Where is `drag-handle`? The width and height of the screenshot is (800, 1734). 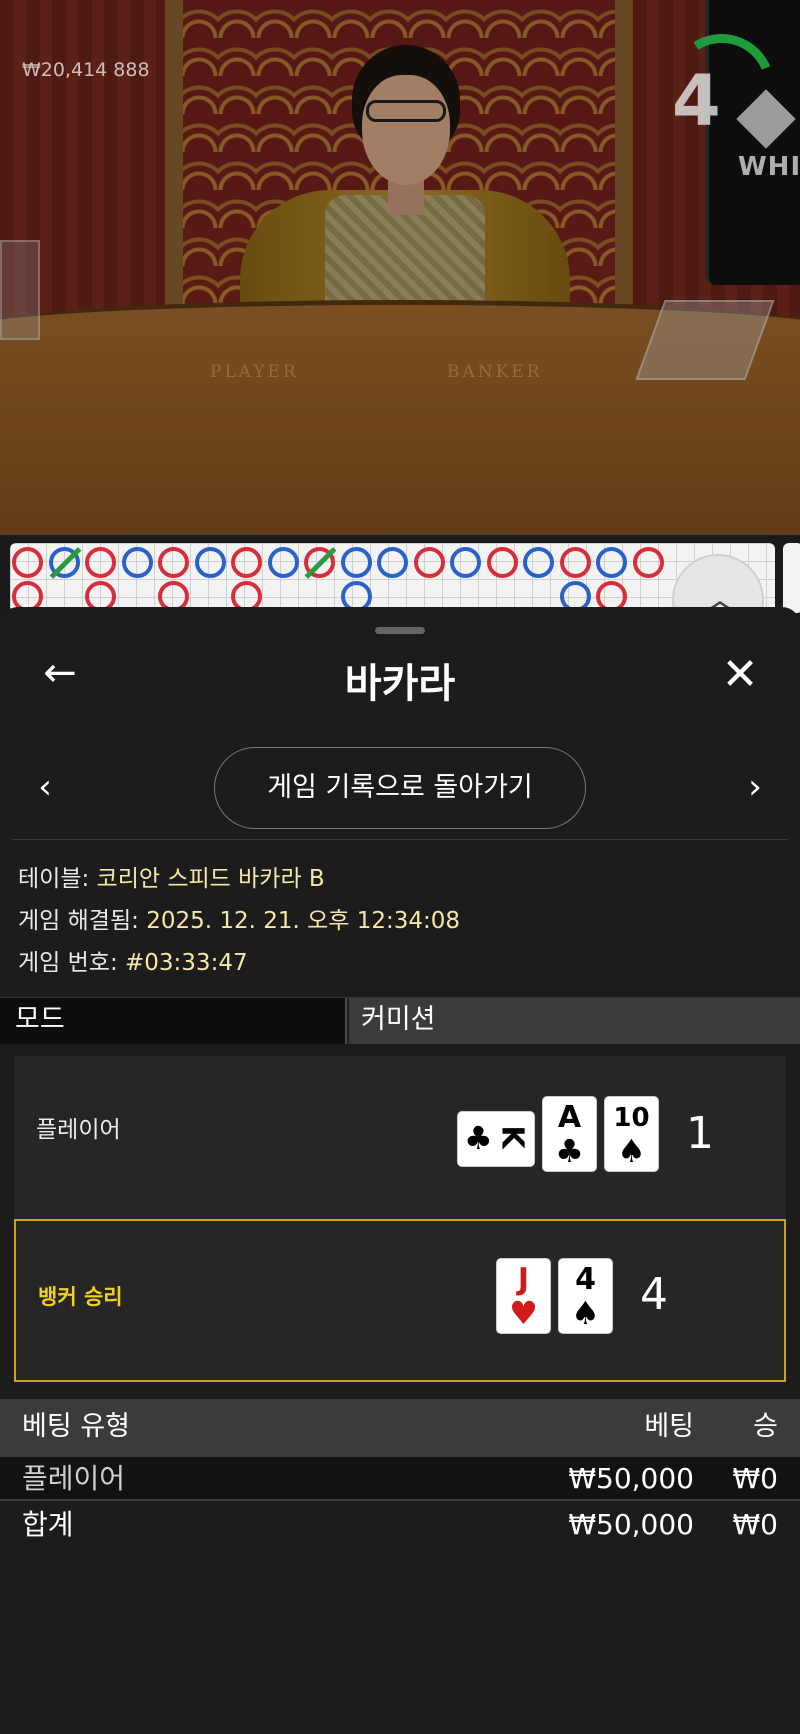
drag-handle is located at coordinates (400, 630).